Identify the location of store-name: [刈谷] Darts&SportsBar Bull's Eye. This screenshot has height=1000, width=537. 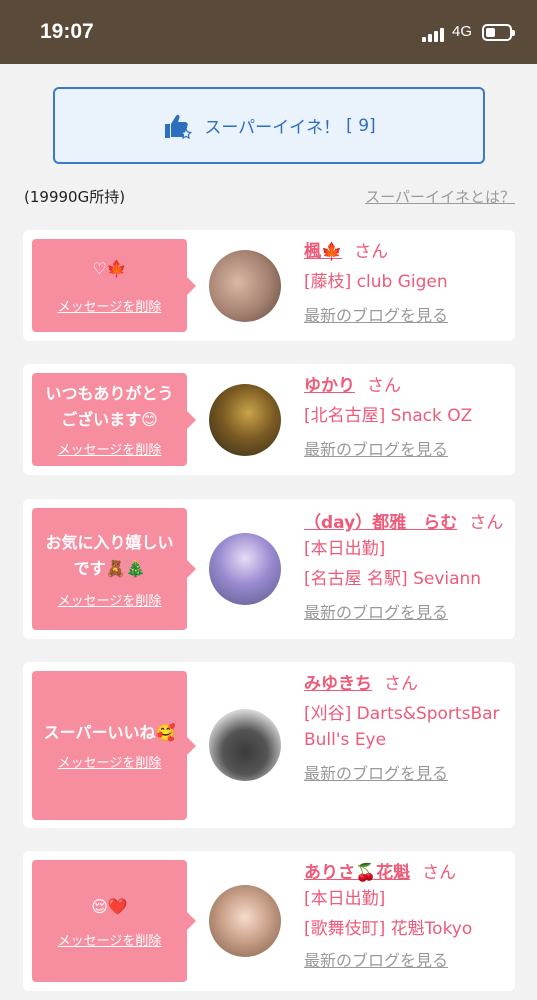
(402, 727).